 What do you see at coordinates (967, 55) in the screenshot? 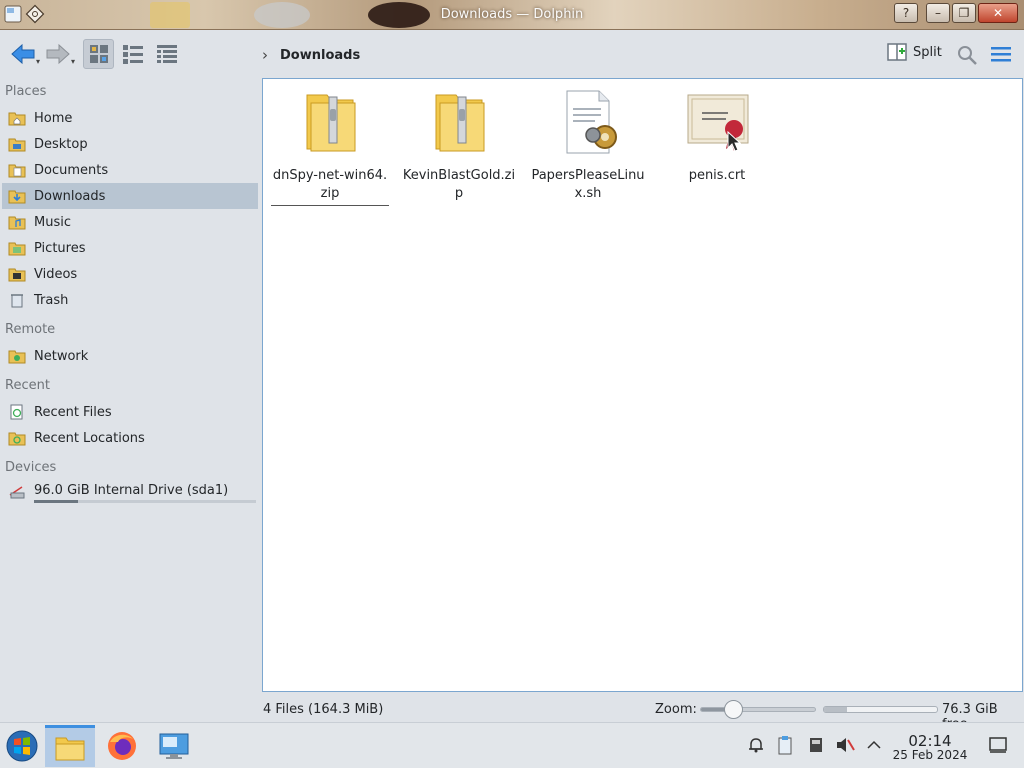
I see `search-icon` at bounding box center [967, 55].